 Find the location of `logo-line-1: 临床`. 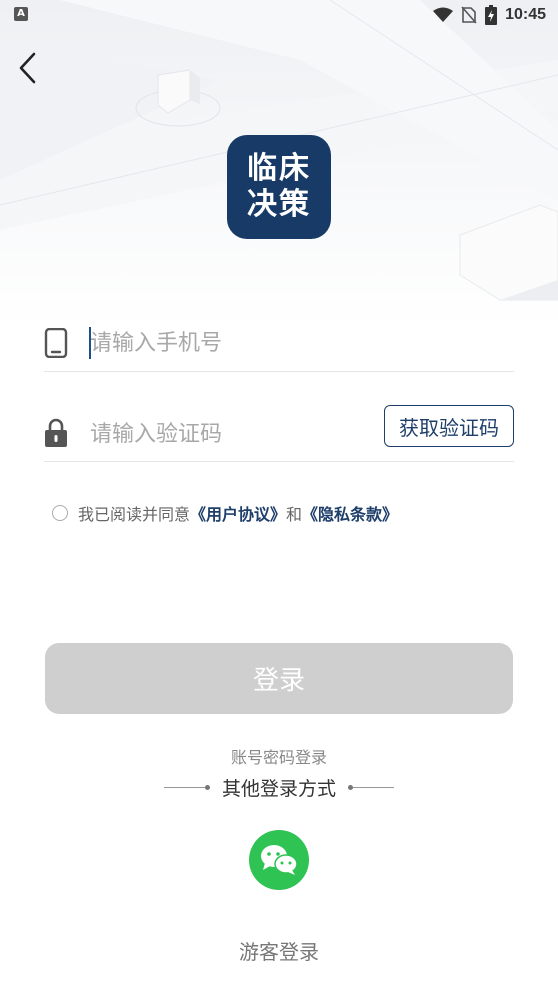

logo-line-1: 临床 is located at coordinates (279, 168).